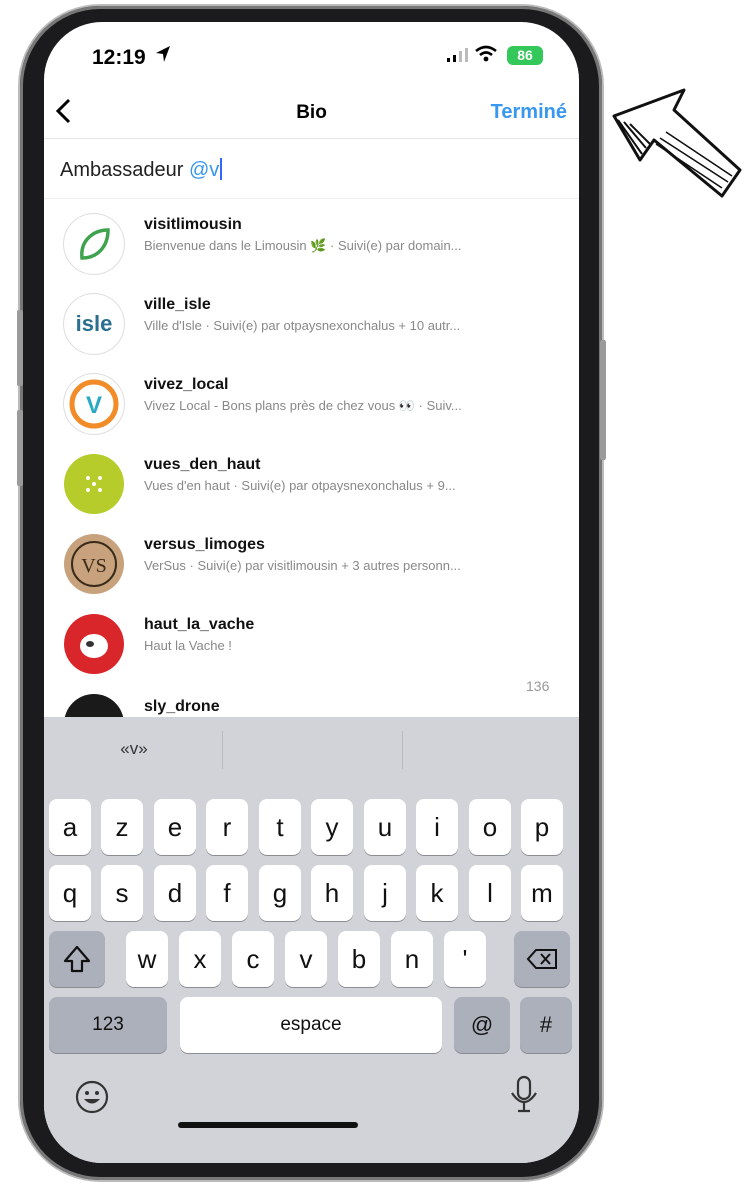  I want to click on key-y: y, so click(332, 827).